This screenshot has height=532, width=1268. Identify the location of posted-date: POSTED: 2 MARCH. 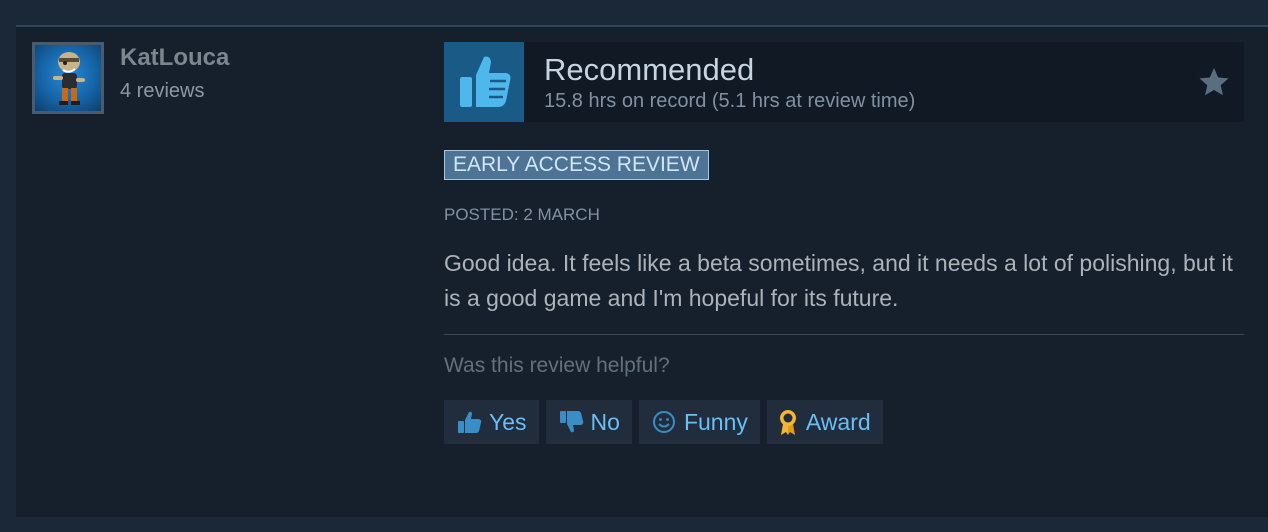
(522, 214).